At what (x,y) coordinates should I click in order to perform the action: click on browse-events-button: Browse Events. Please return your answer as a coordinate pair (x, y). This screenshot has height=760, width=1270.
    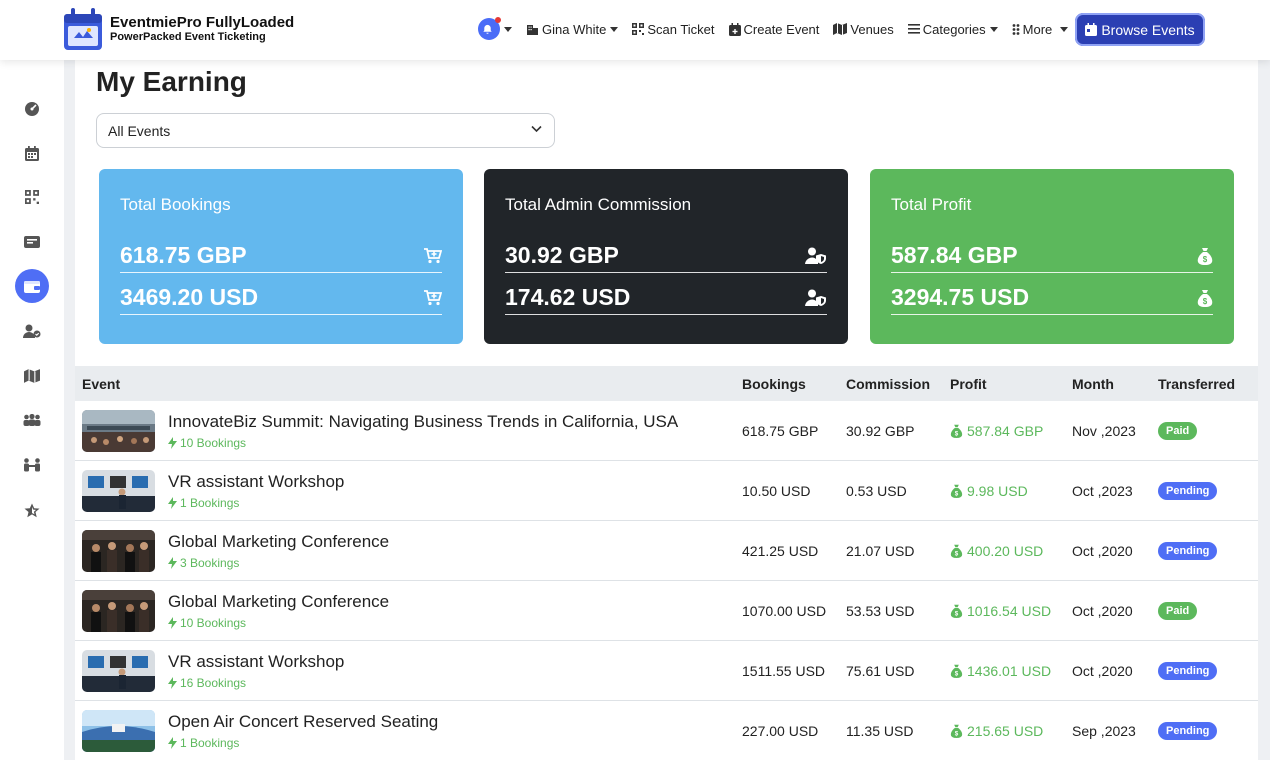
    Looking at the image, I should click on (1140, 29).